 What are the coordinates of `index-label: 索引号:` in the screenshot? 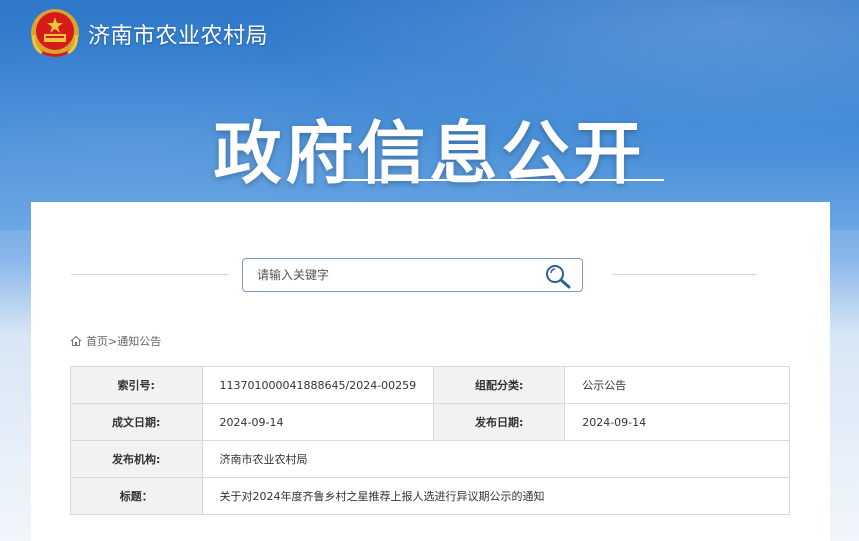 It's located at (136, 385).